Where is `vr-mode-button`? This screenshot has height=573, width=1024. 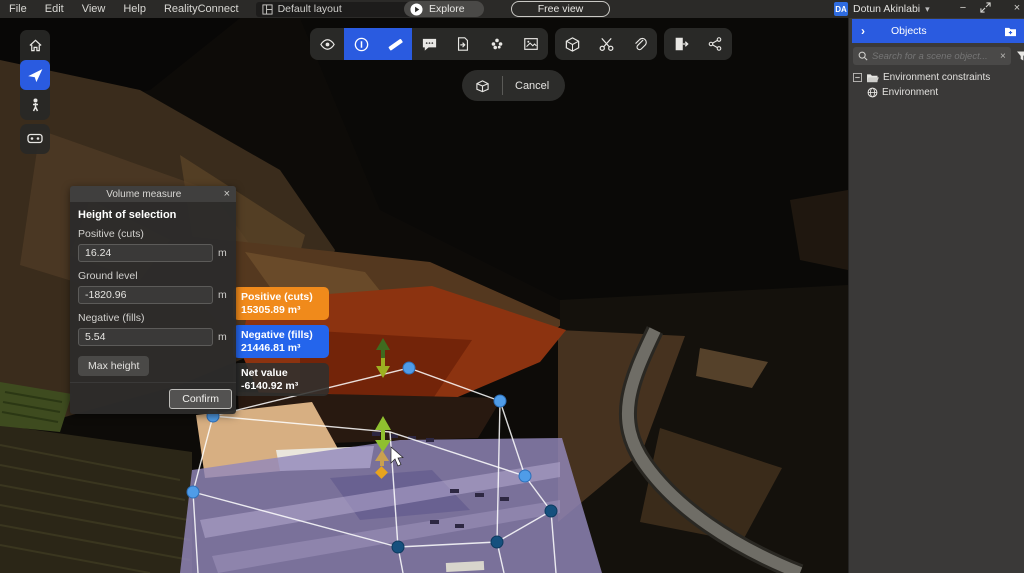 vr-mode-button is located at coordinates (35, 139).